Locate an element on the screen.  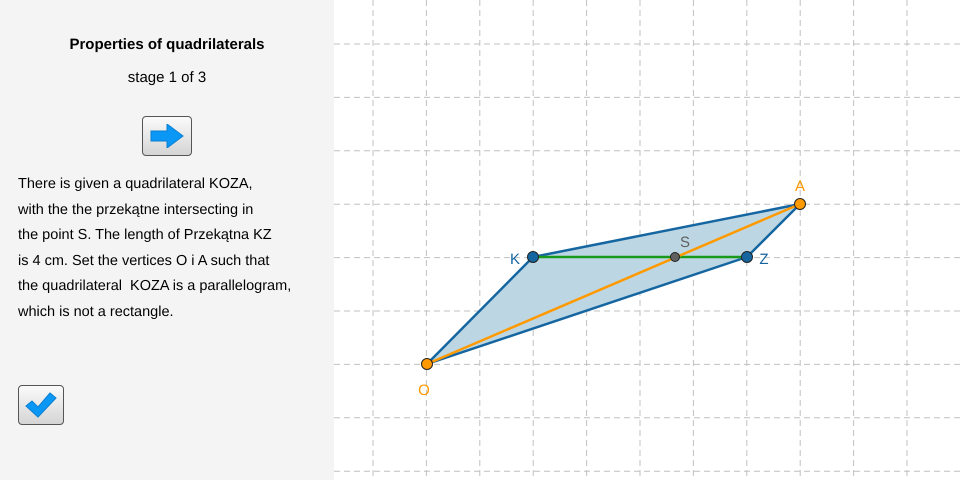
point-label: Z is located at coordinates (764, 259).